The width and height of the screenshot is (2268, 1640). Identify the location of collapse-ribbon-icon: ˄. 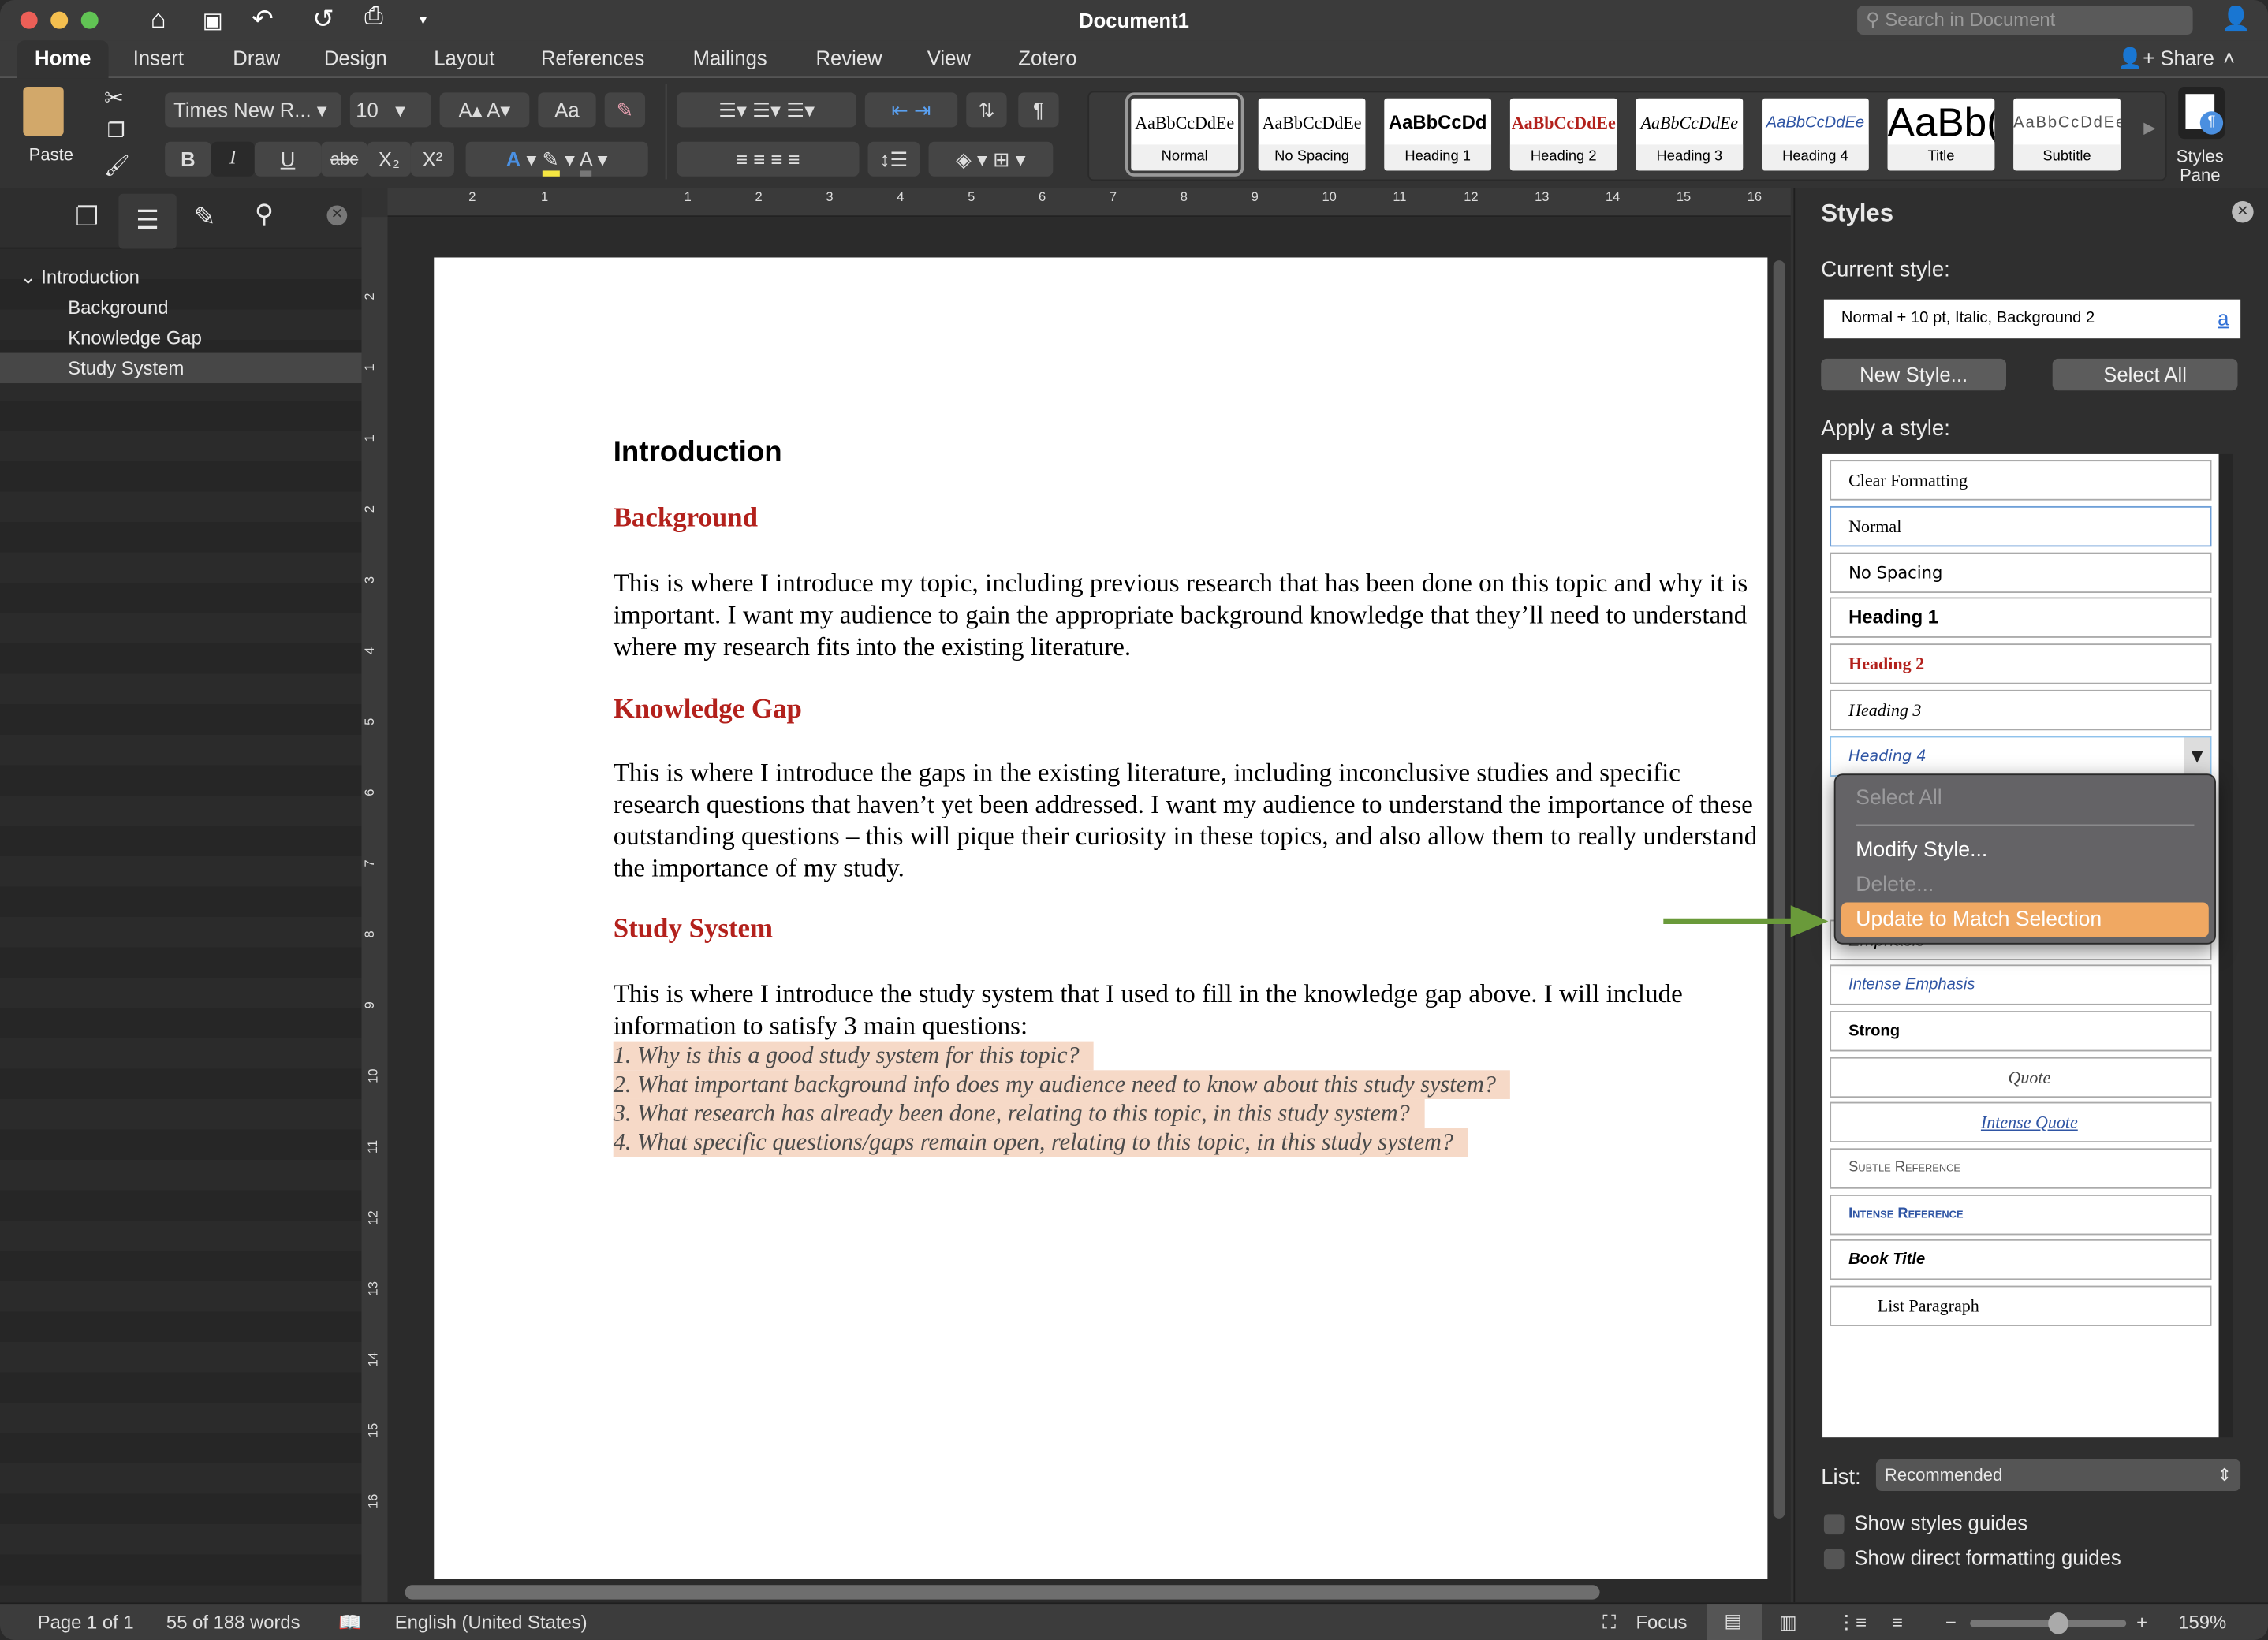
(2229, 58).